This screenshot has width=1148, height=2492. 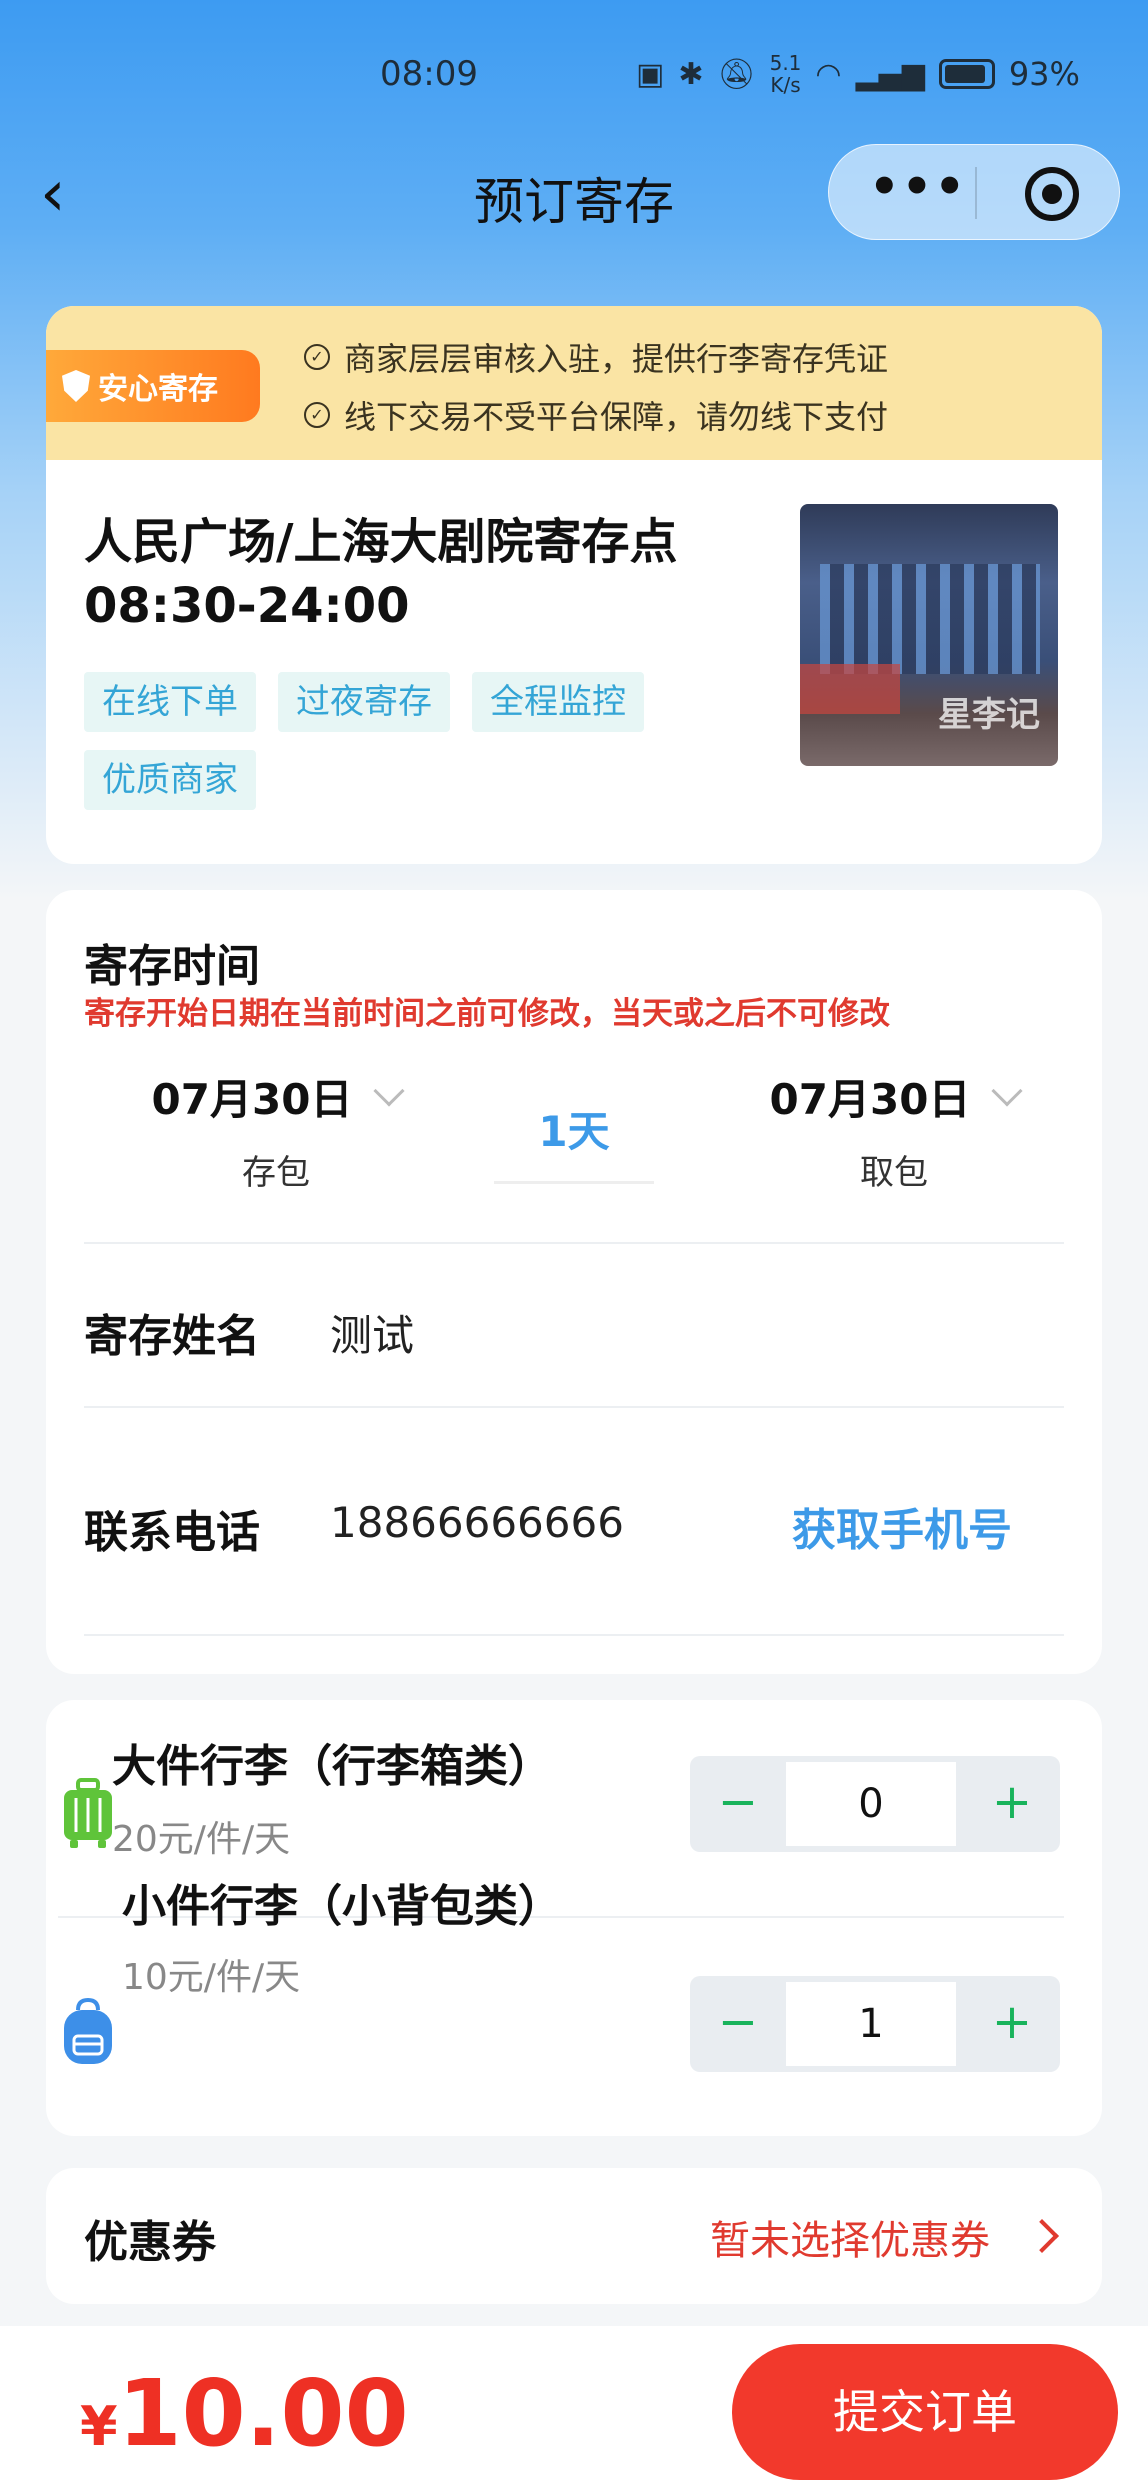 I want to click on trust-badge: 安心寄存, so click(x=153, y=386).